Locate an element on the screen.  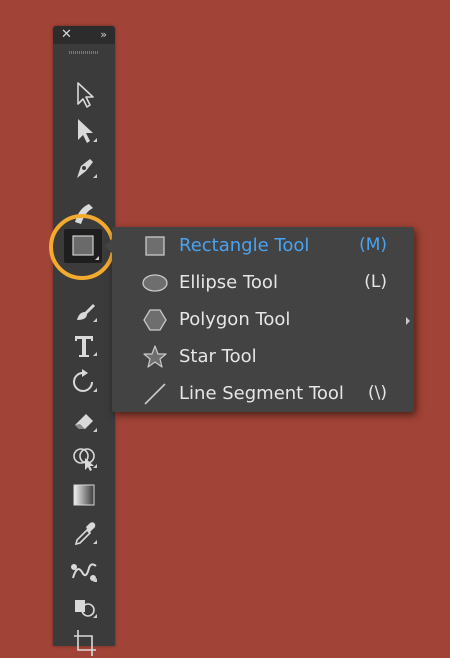
artboard-icon is located at coordinates (85, 643).